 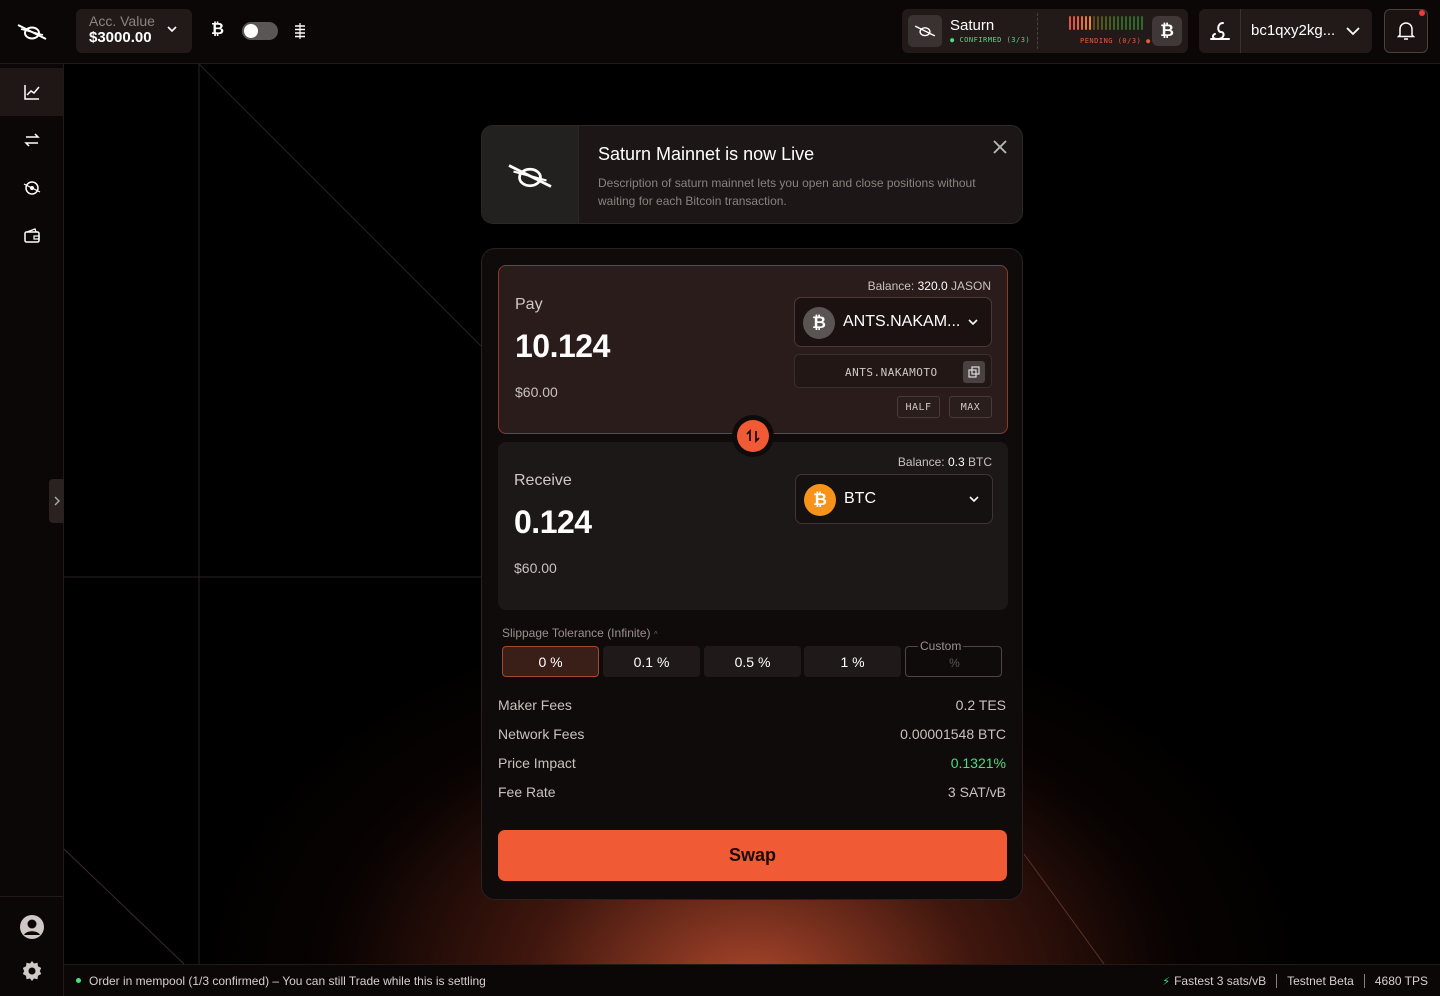 What do you see at coordinates (1320, 981) in the screenshot?
I see `network-label: Testnet Beta` at bounding box center [1320, 981].